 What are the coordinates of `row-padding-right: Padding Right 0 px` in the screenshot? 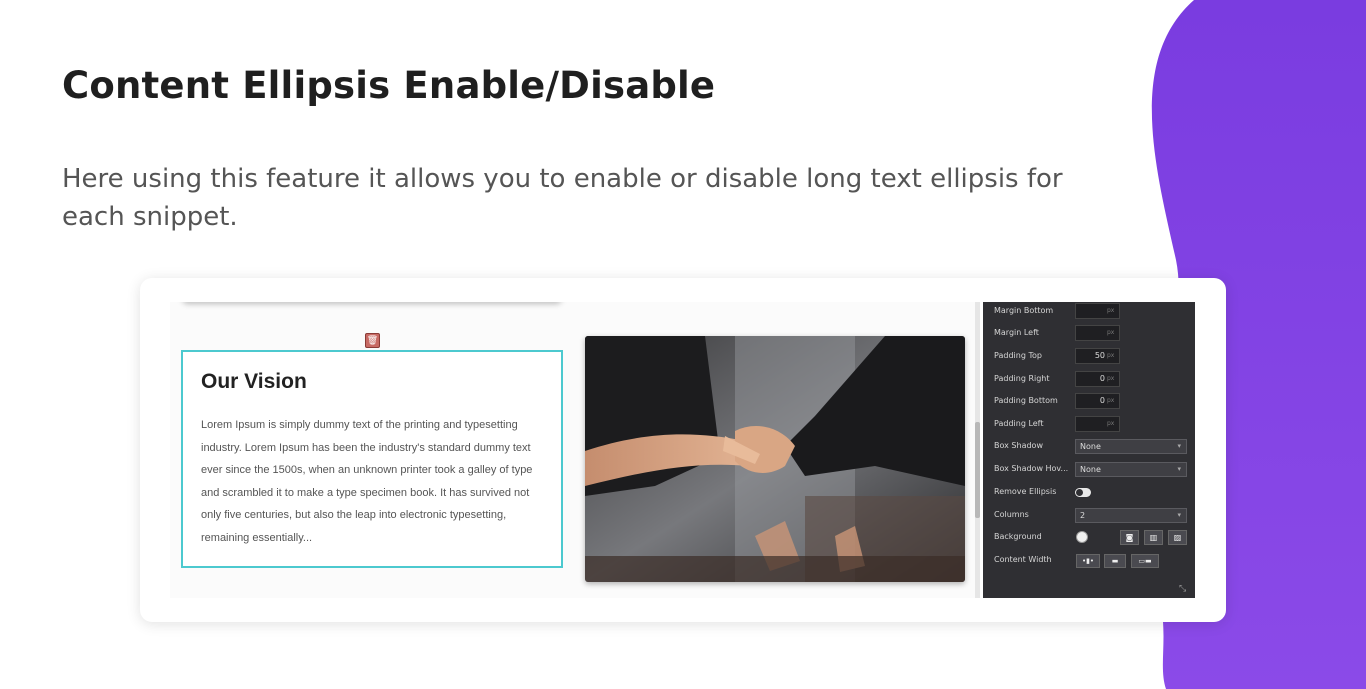 It's located at (1089, 380).